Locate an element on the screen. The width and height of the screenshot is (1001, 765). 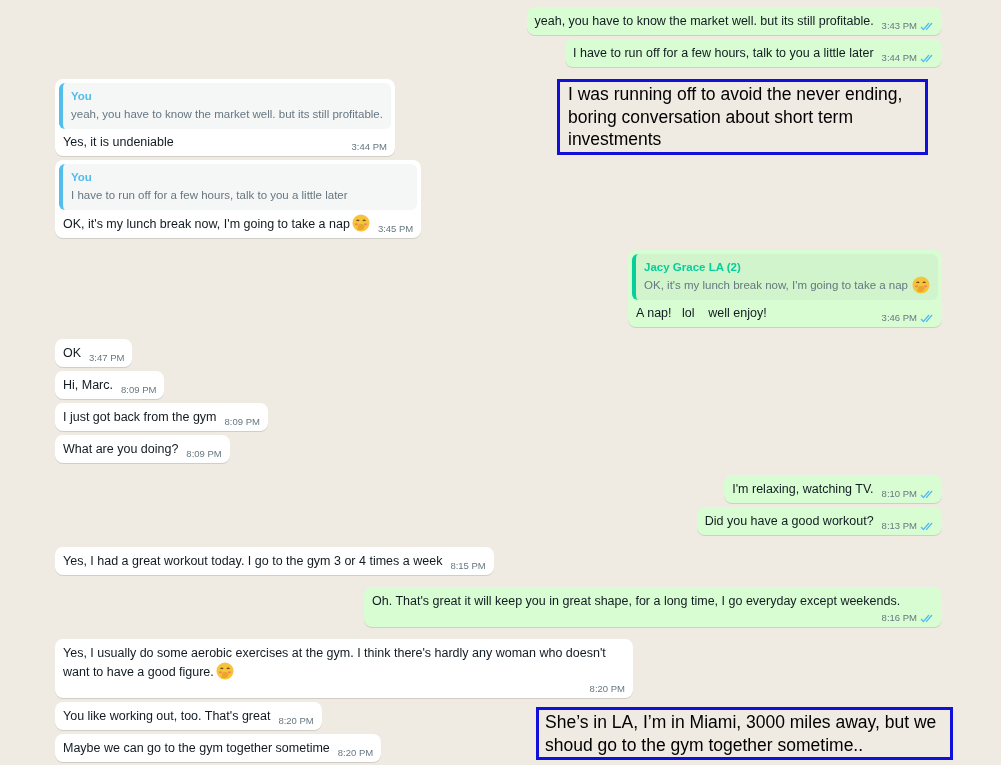
message-time: 8:16 PM is located at coordinates (899, 618).